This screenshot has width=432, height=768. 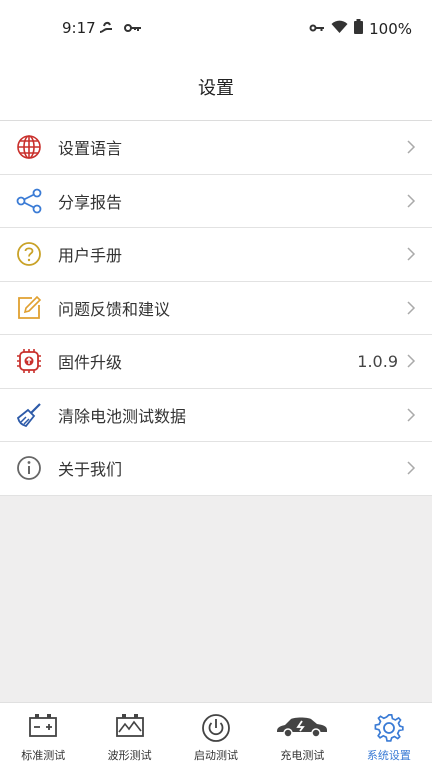 What do you see at coordinates (302, 728) in the screenshot?
I see `car-charge-icon` at bounding box center [302, 728].